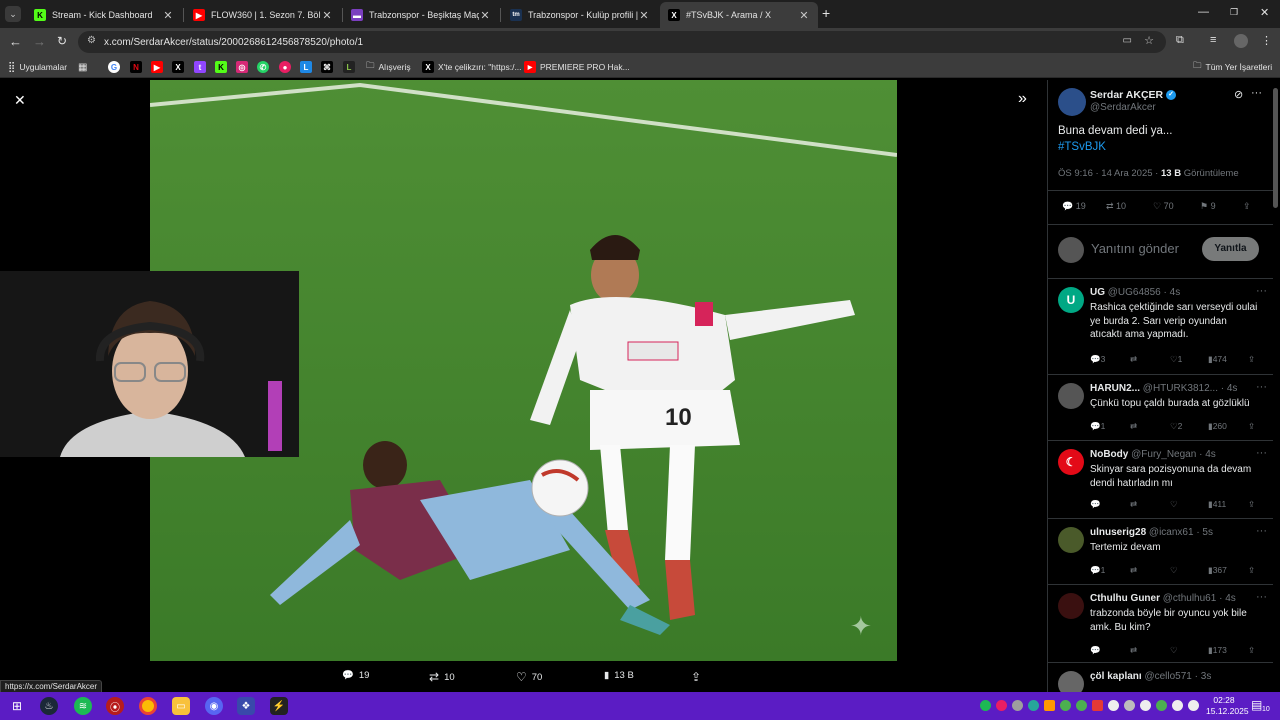  Describe the element at coordinates (62, 41) in the screenshot. I see `reload-icon: ↻` at that location.